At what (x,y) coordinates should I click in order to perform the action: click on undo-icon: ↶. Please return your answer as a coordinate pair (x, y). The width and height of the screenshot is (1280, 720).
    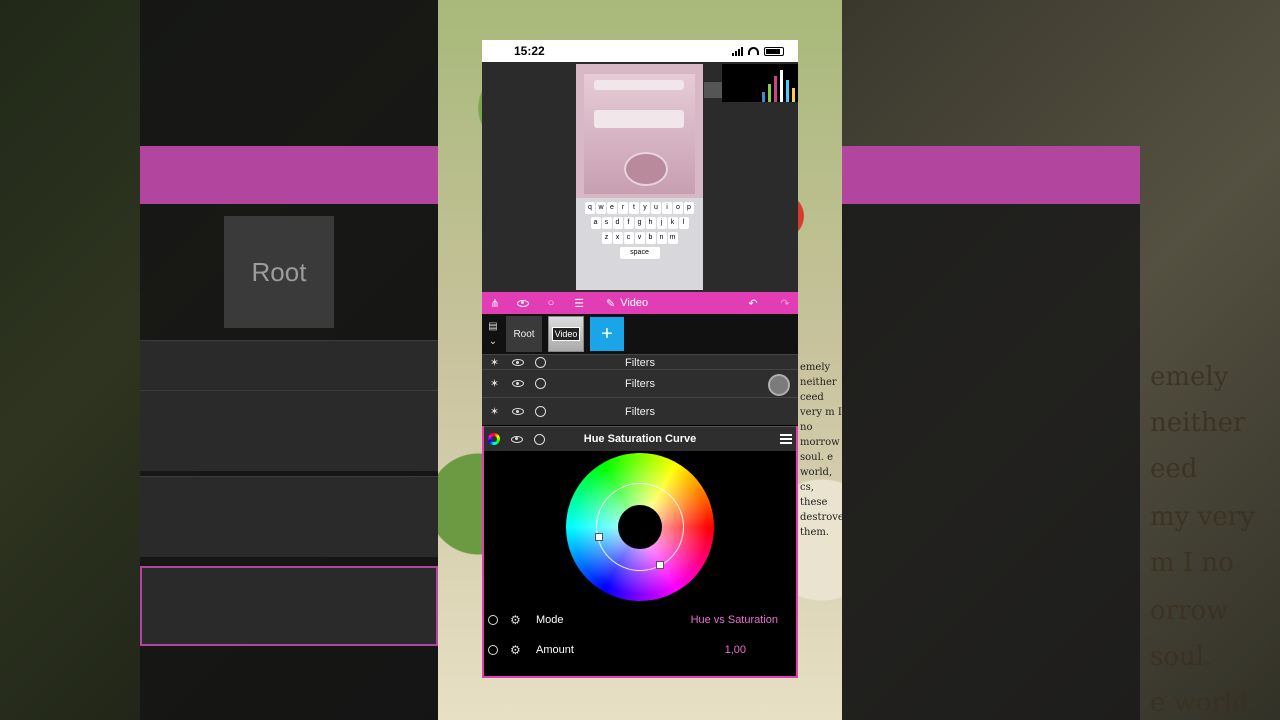
    Looking at the image, I should click on (753, 303).